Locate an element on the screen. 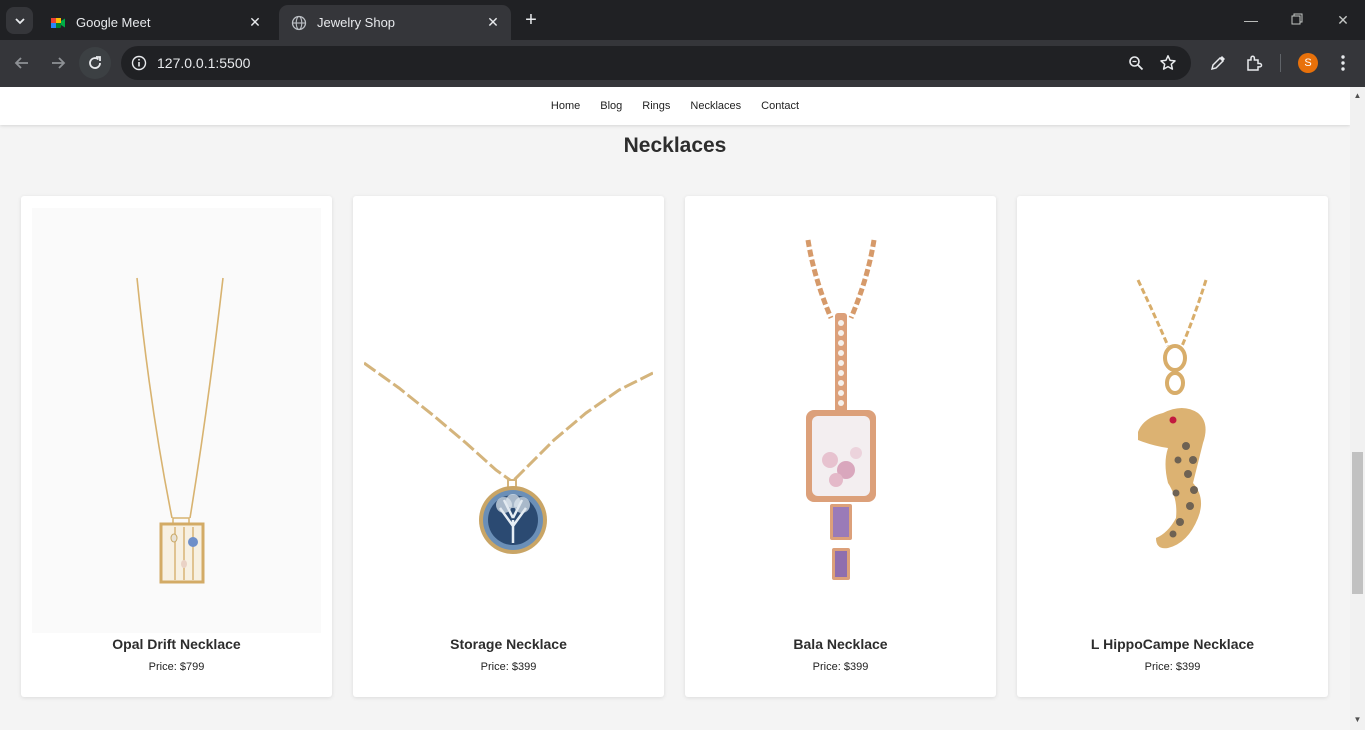  scroll-down-arrow-icon: ▼ is located at coordinates (1357, 719).